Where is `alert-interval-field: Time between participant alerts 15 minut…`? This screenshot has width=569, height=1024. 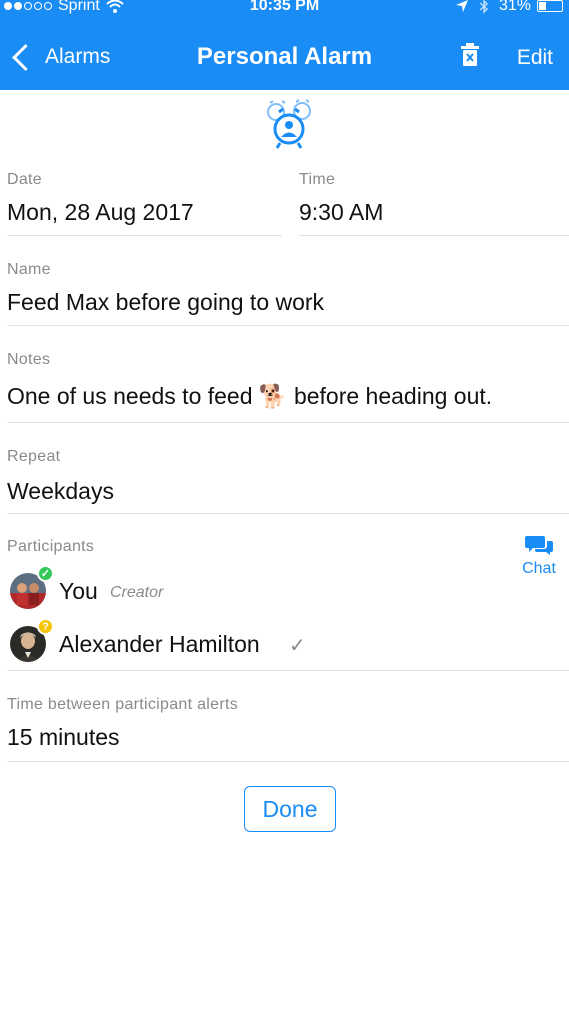 alert-interval-field: Time between participant alerts 15 minut… is located at coordinates (122, 723).